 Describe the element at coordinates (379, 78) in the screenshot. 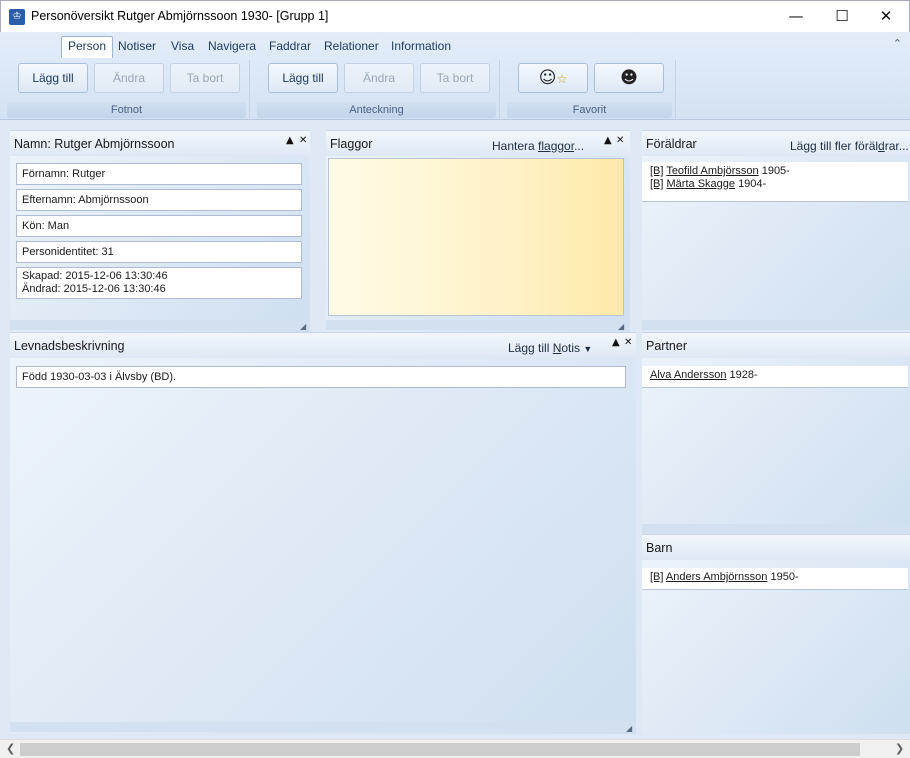

I see `anteckning-edit-button: Ändra` at that location.